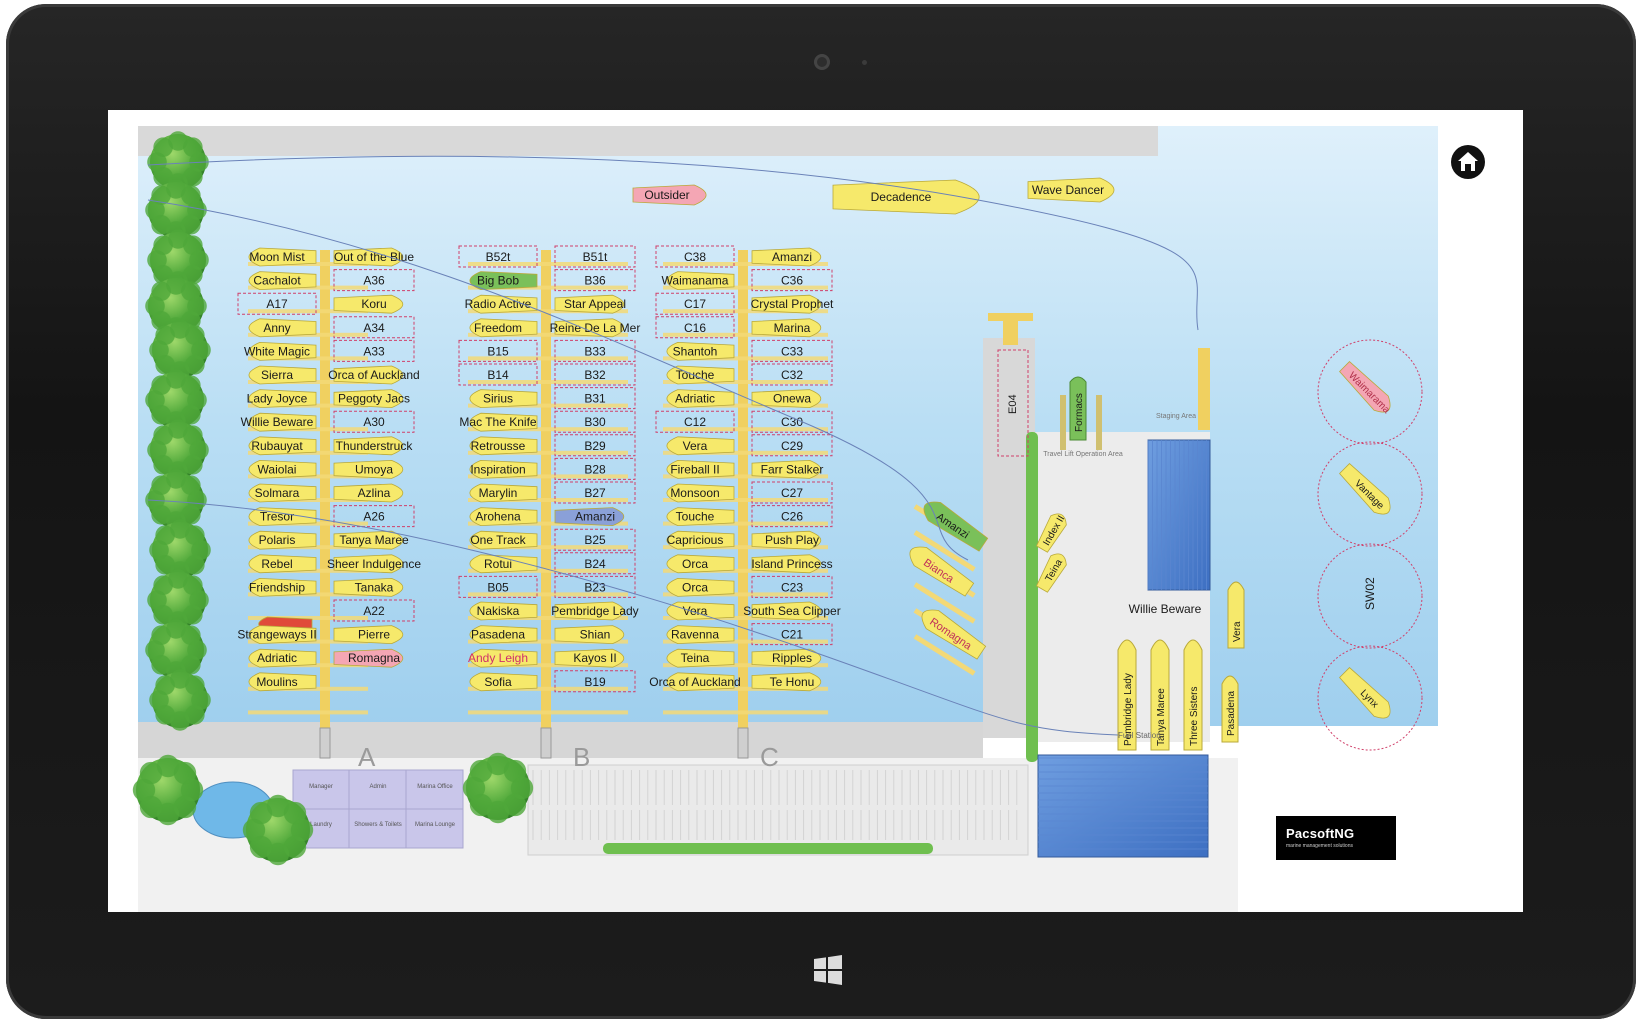  What do you see at coordinates (282, 493) in the screenshot?
I see `berth-solmara: Solmara` at bounding box center [282, 493].